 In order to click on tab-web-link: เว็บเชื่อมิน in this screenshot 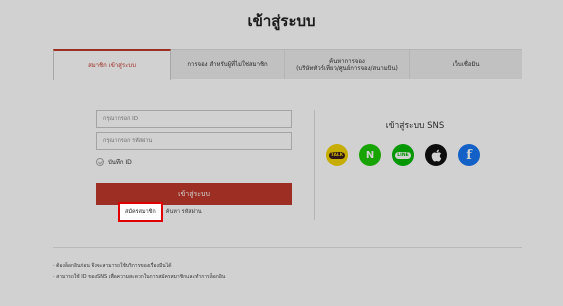, I will do `click(466, 64)`.